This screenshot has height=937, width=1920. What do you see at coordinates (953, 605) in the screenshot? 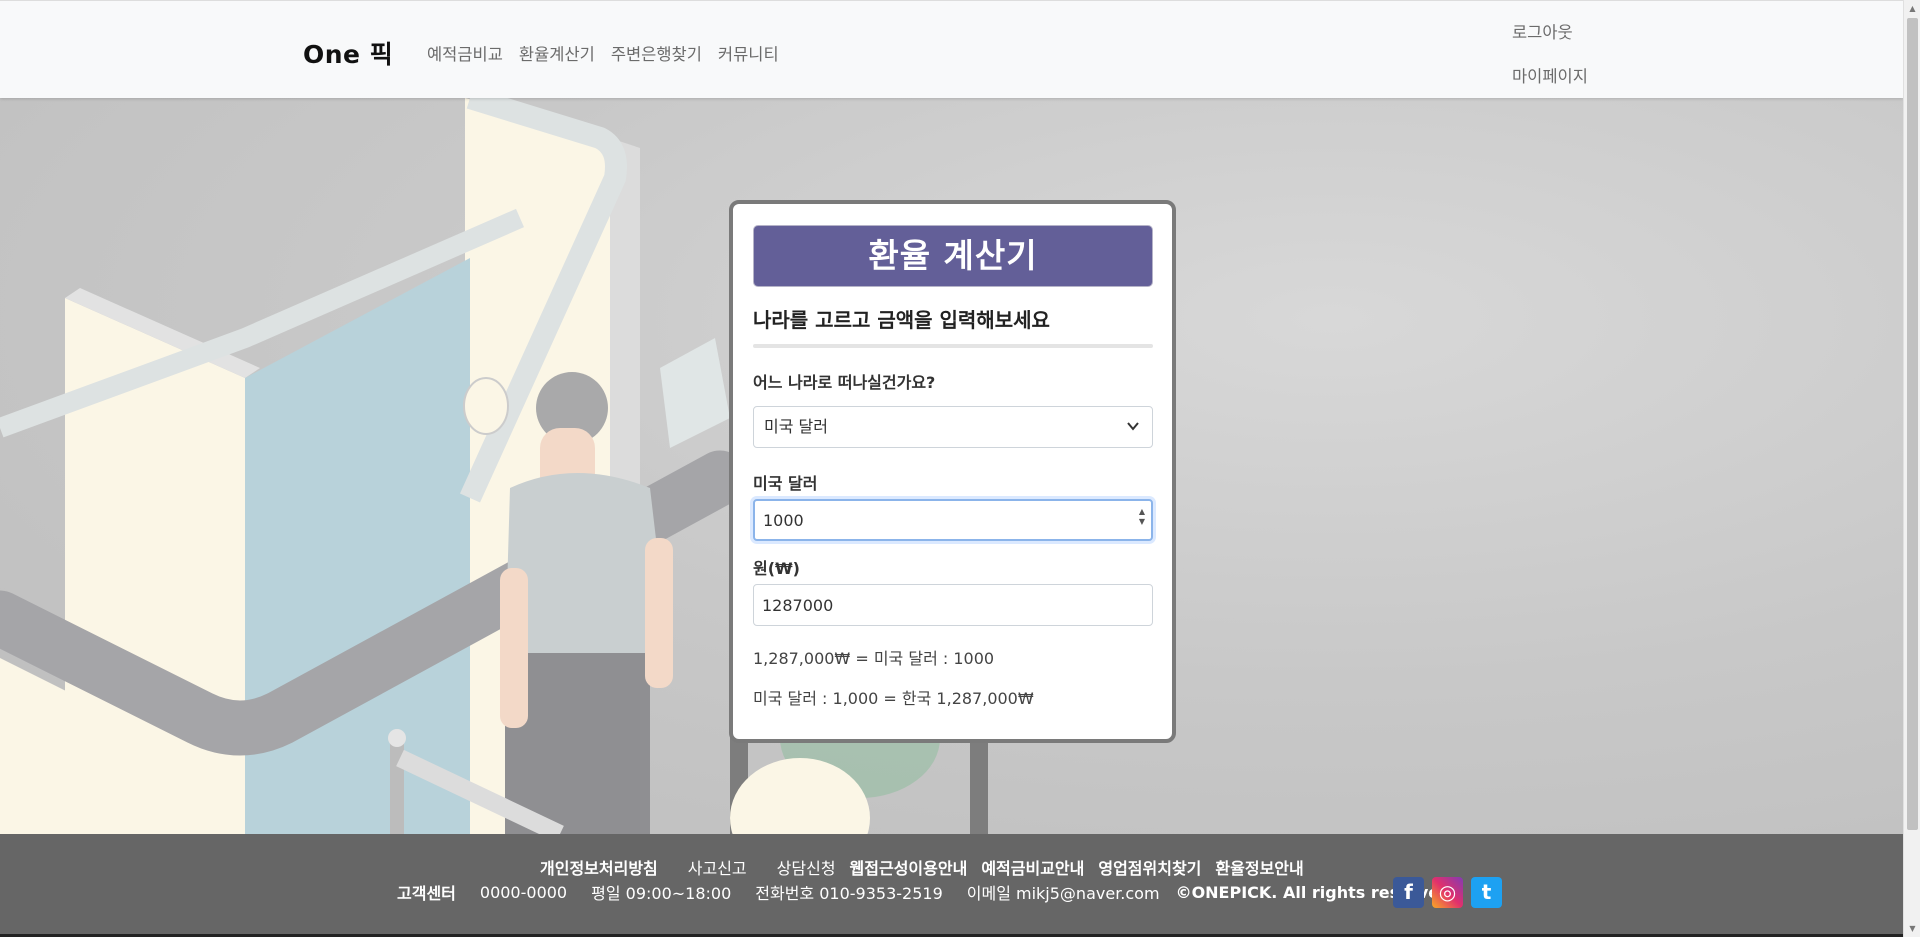
I see `krw-amount-input` at bounding box center [953, 605].